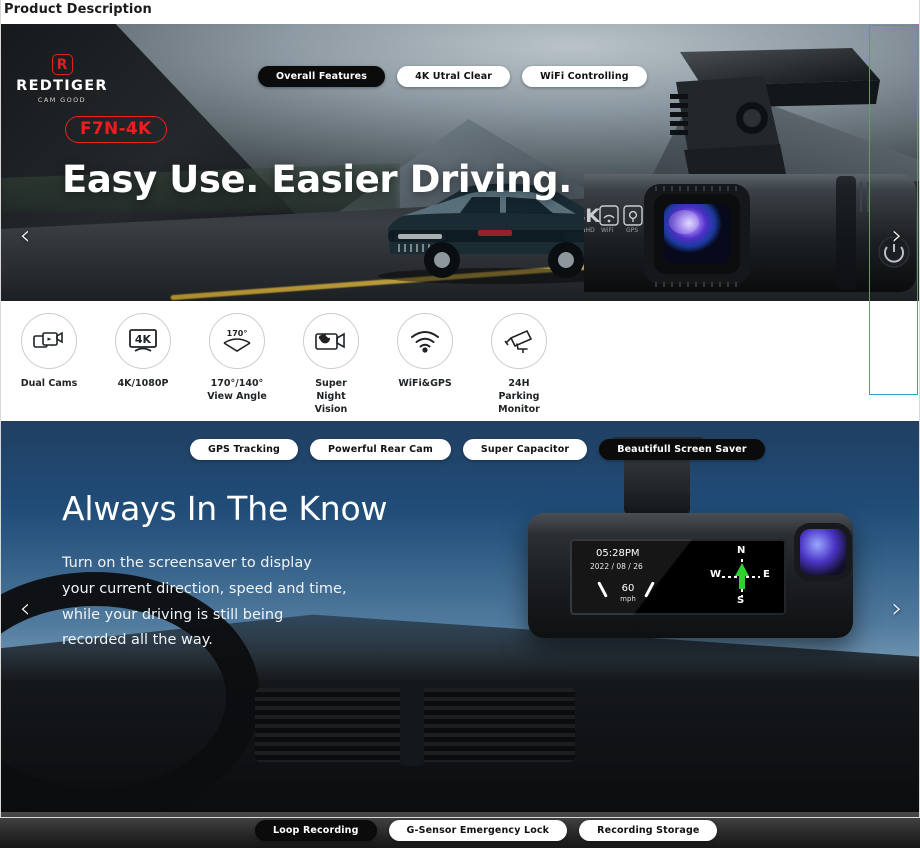 This screenshot has height=848, width=920. I want to click on feature-dual-cams: Dual Cams, so click(49, 352).